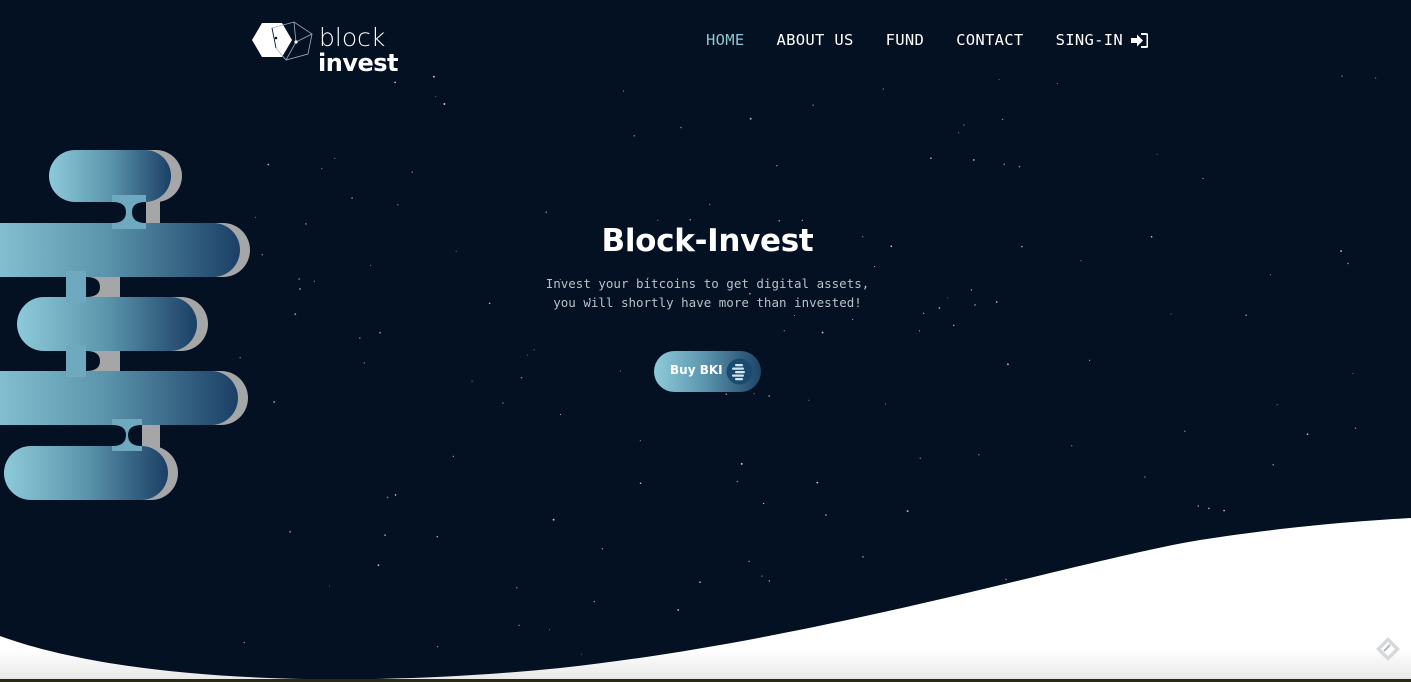  What do you see at coordinates (352, 37) in the screenshot?
I see `logo-word-block: block` at bounding box center [352, 37].